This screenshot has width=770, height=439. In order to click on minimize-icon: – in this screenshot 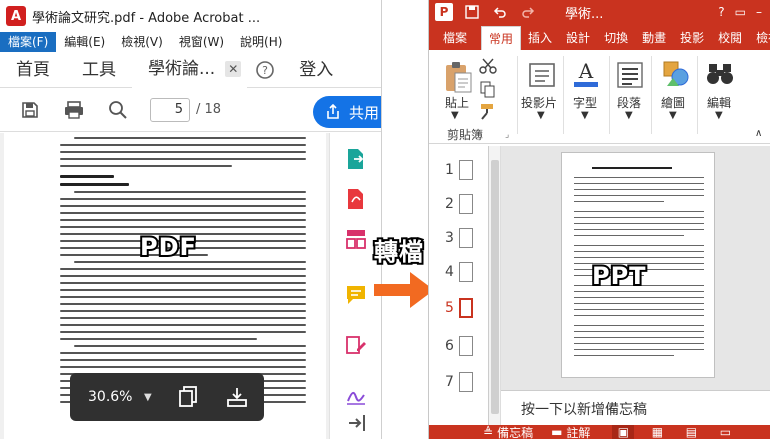, I will do `click(759, 12)`.